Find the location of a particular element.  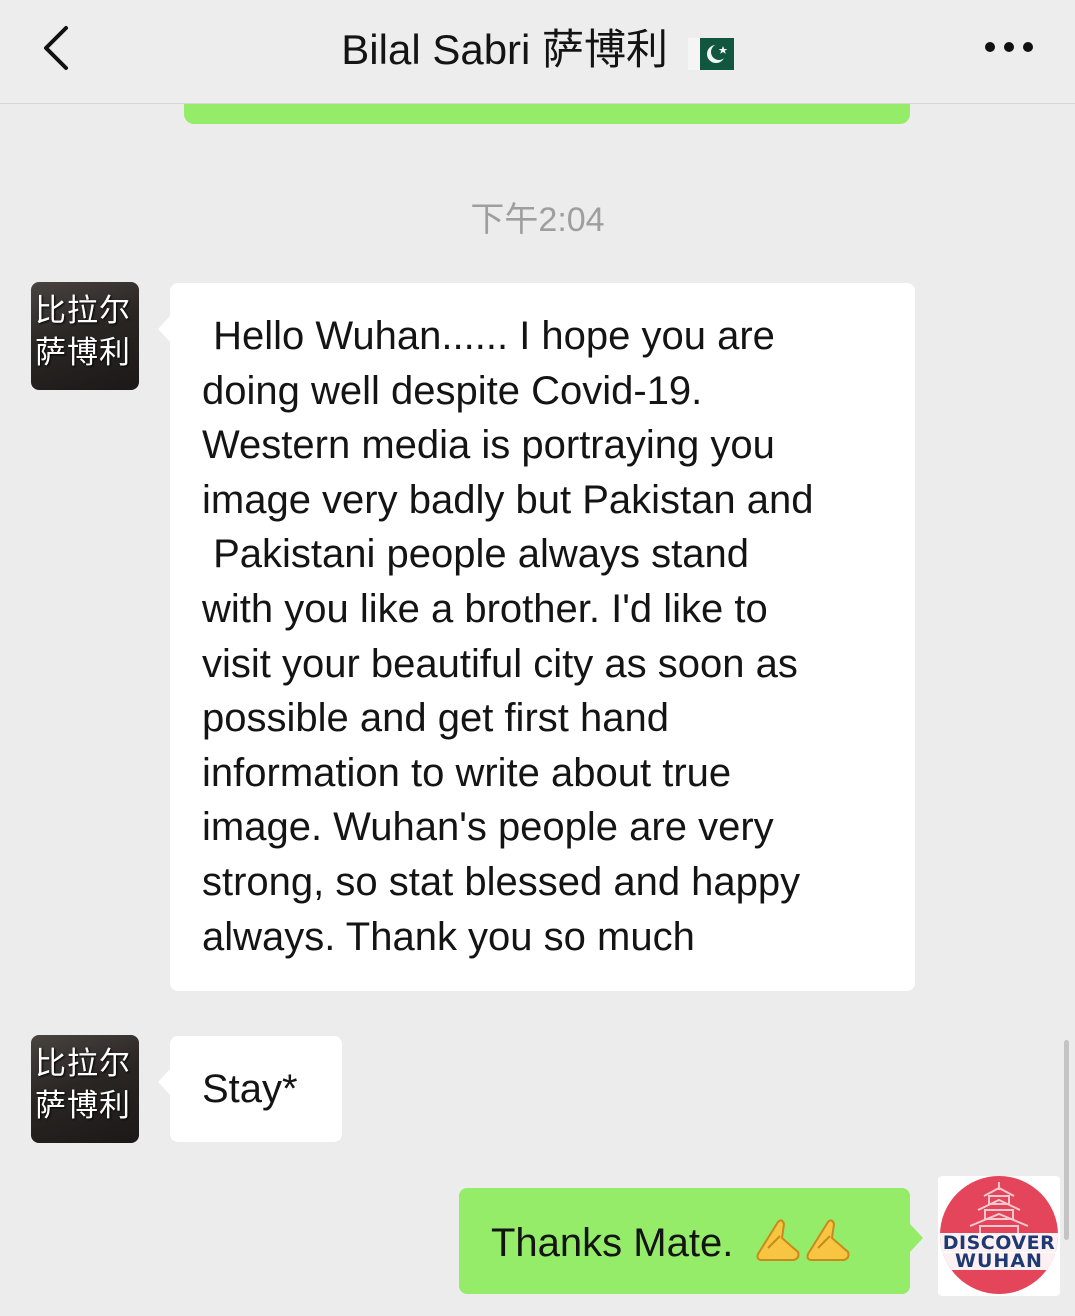

message-line: strong, so stat blessed and happy is located at coordinates (501, 881).